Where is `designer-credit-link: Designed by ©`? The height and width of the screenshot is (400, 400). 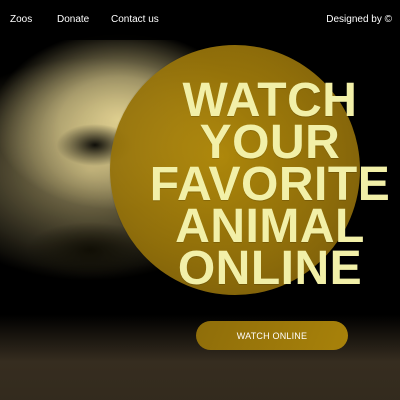
designer-credit-link: Designed by © is located at coordinates (359, 19).